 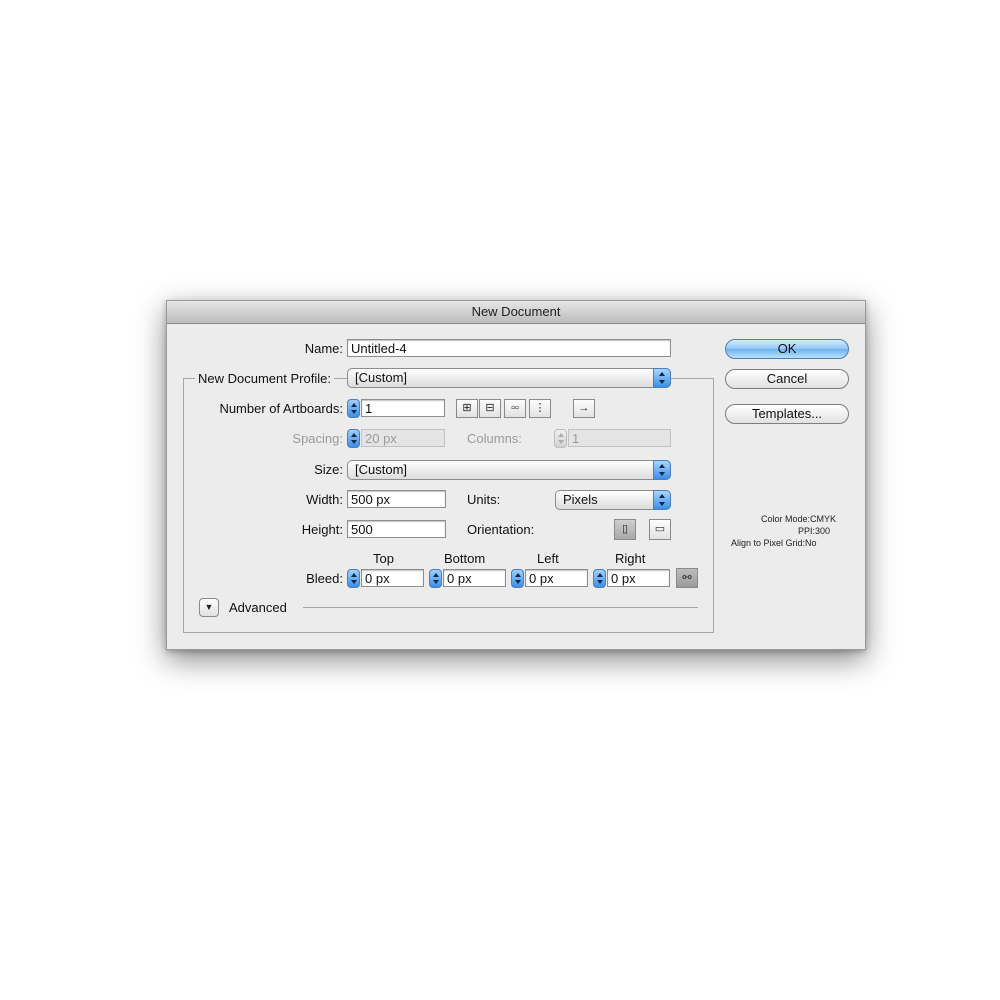 I want to click on height-field: 500, so click(x=396, y=529).